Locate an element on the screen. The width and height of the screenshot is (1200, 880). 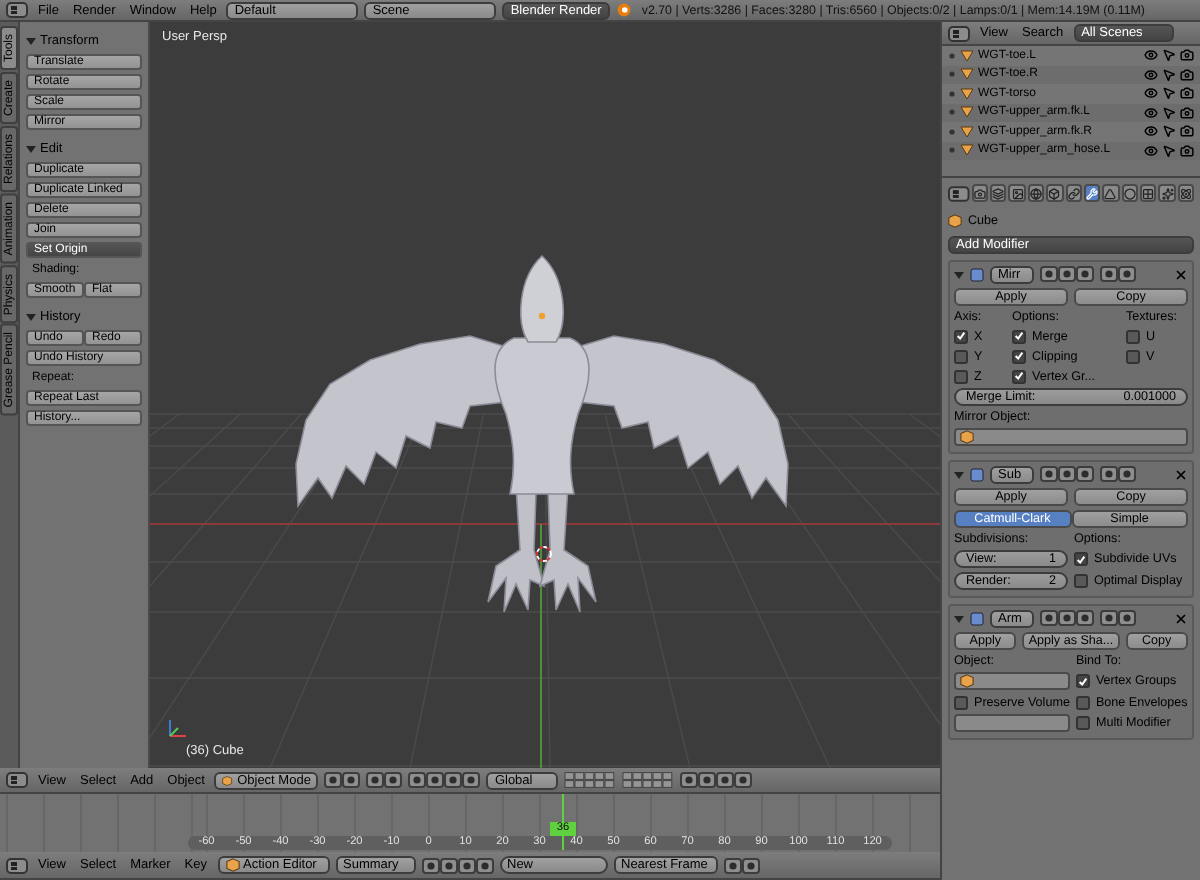
grid-icon is located at coordinates (1148, 193).